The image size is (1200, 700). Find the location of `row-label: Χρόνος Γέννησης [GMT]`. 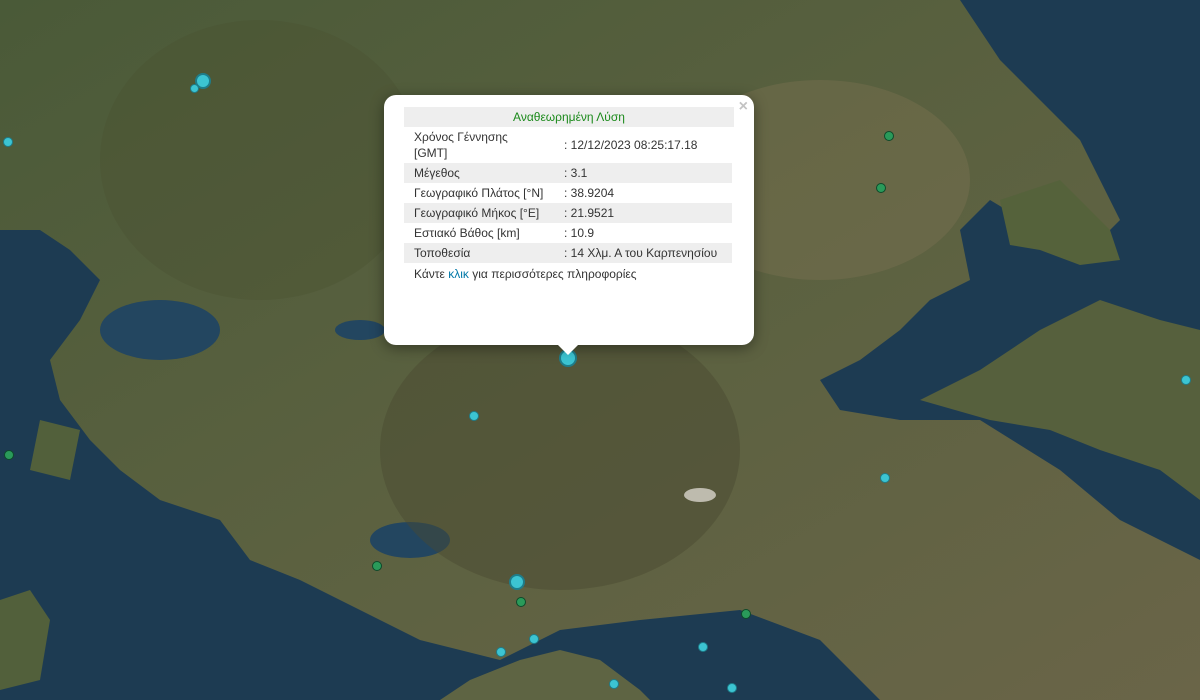

row-label: Χρόνος Γέννησης [GMT] is located at coordinates (461, 145).